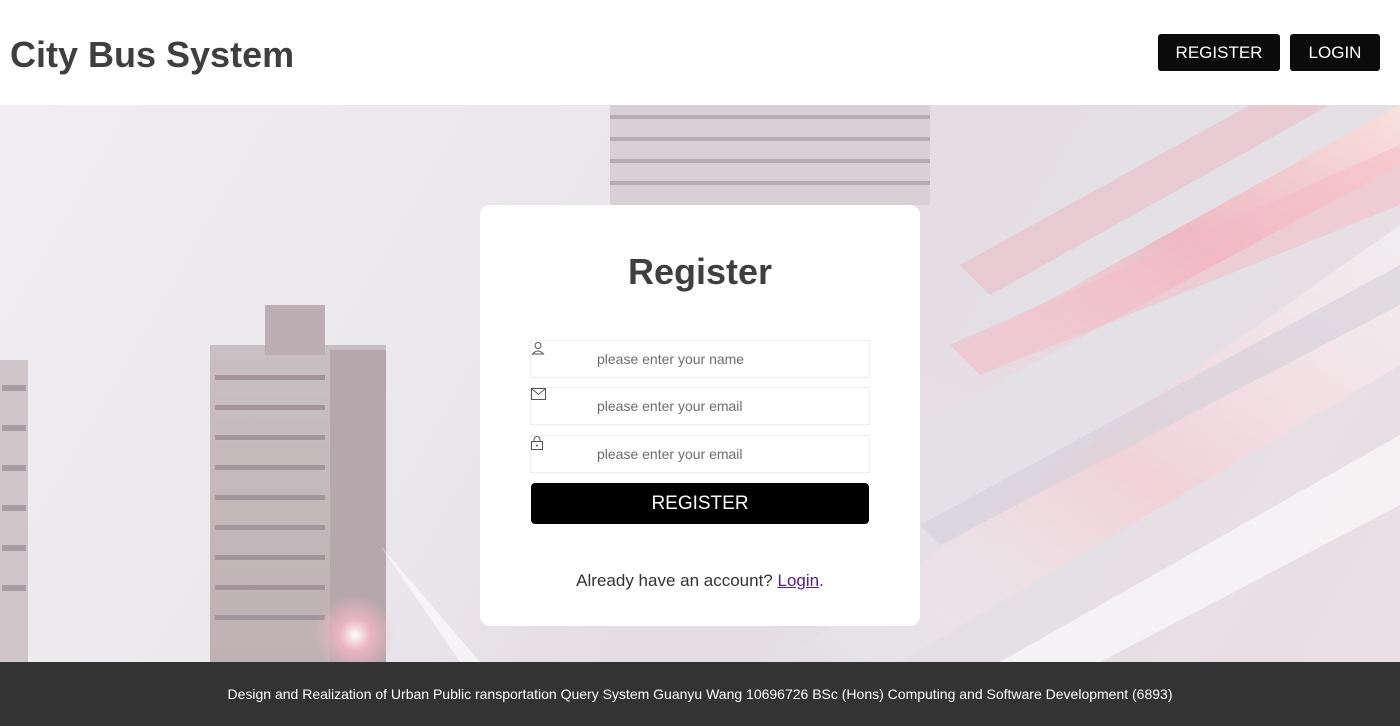 This screenshot has width=1400, height=726. I want to click on name-input, so click(724, 359).